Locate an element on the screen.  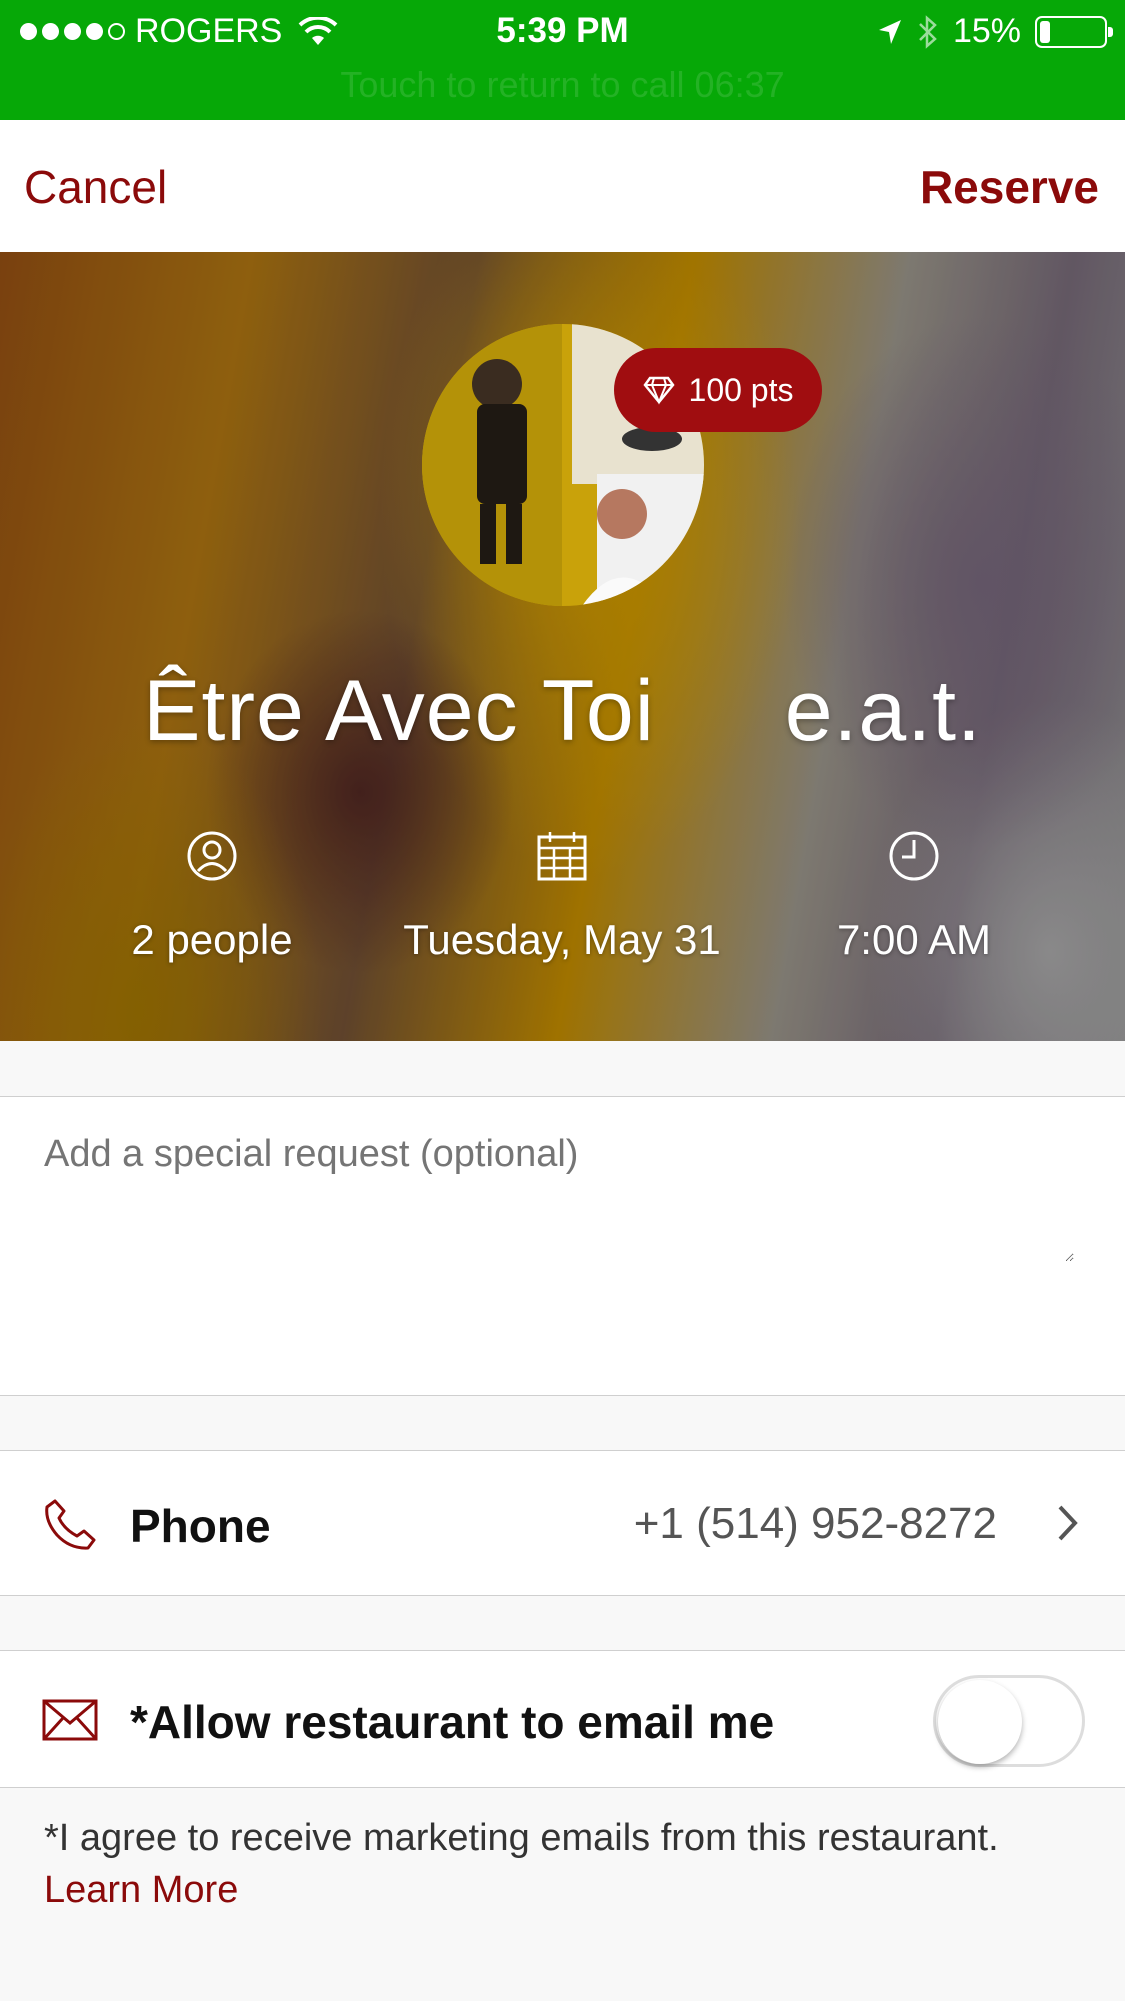
cancel-button: Cancel is located at coordinates (95, 187).